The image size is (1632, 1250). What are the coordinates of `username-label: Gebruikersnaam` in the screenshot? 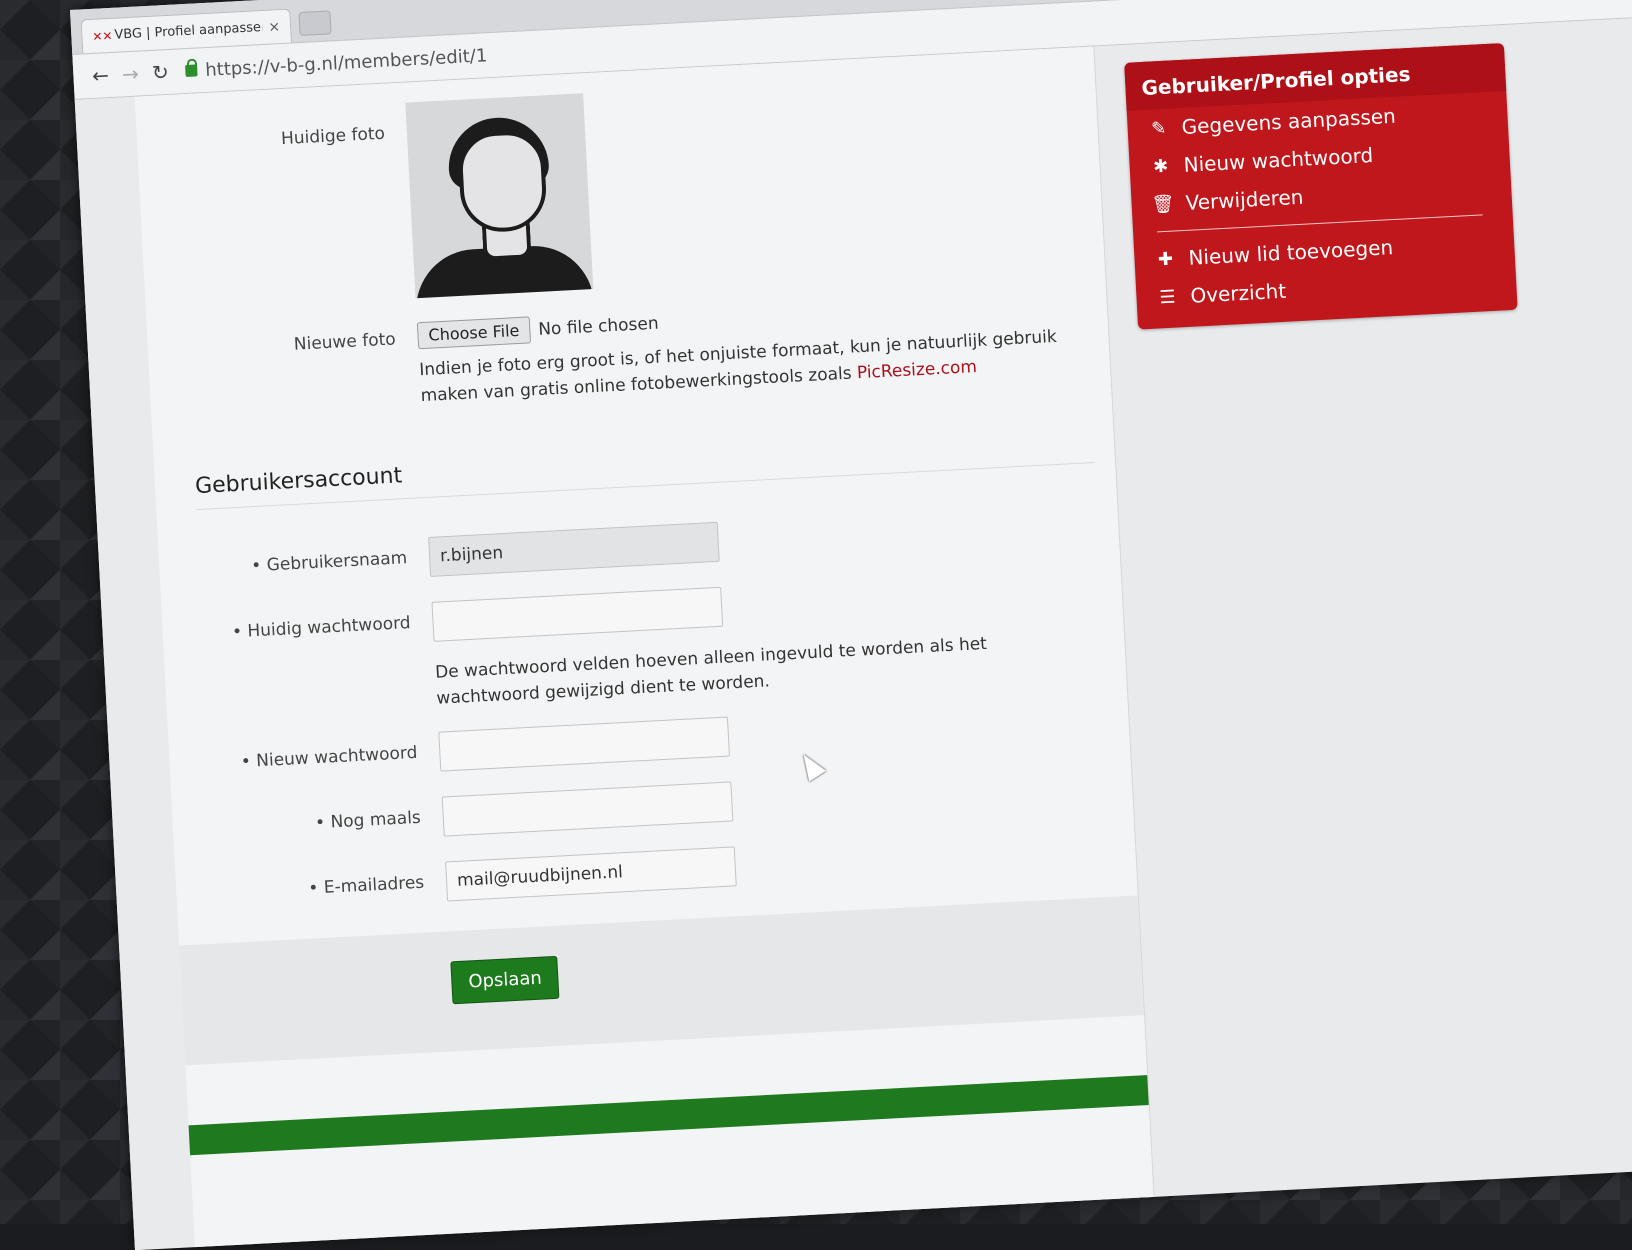 It's located at (294, 564).